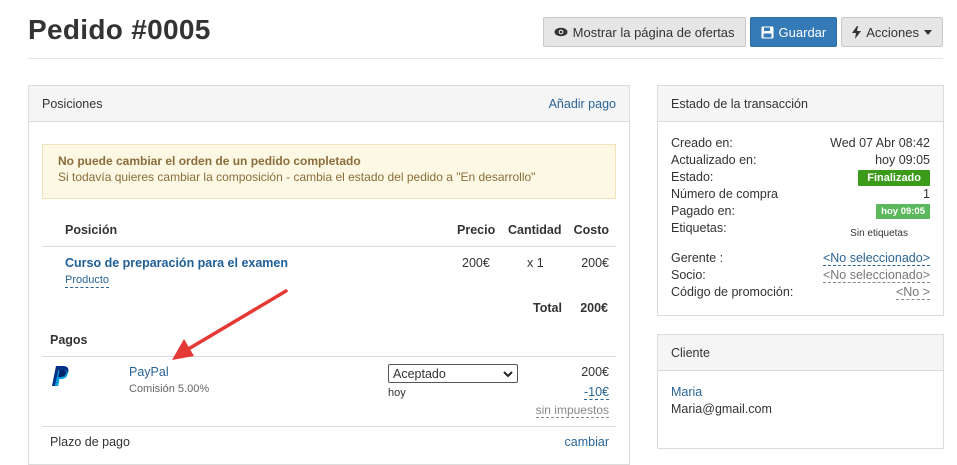 The height and width of the screenshot is (465, 957). What do you see at coordinates (732, 292) in the screenshot?
I see `promo-label: Código de promoción:` at bounding box center [732, 292].